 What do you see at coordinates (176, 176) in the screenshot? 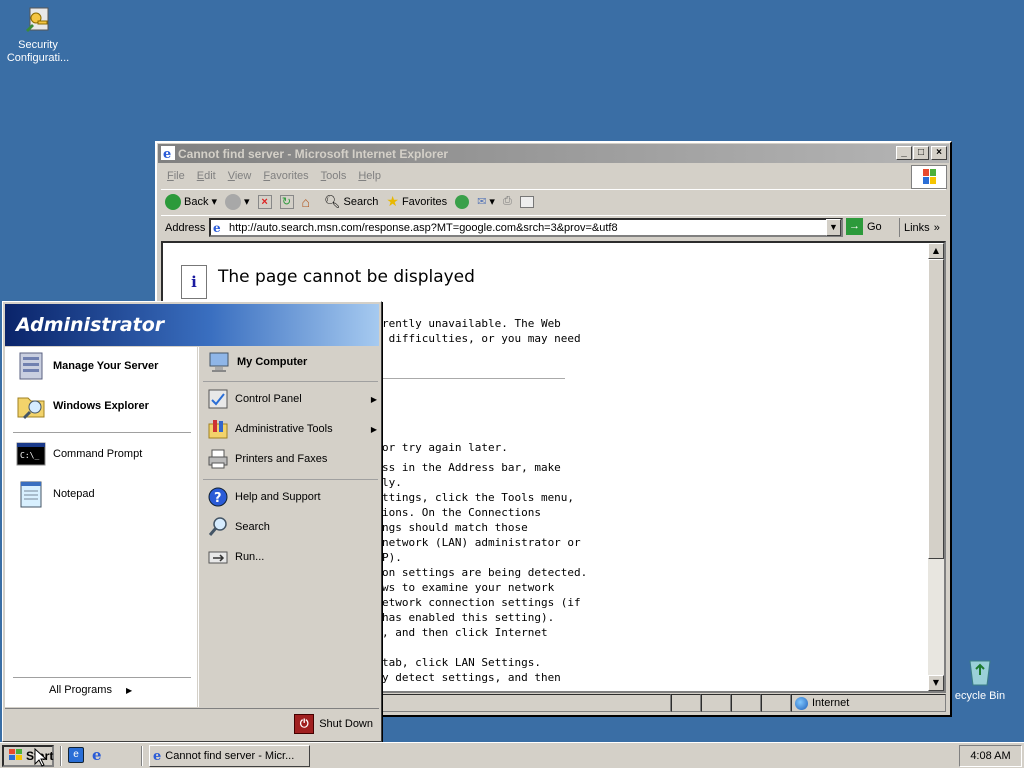
I see `menu-file: File` at bounding box center [176, 176].